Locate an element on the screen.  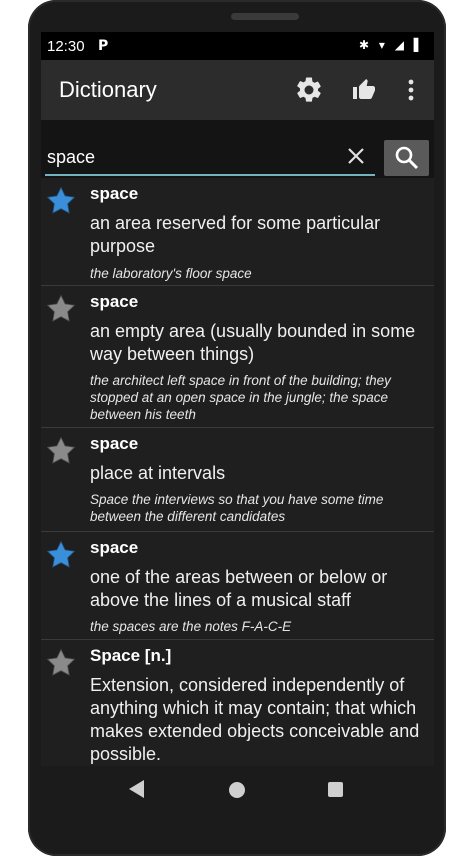
back-icon is located at coordinates (136, 789).